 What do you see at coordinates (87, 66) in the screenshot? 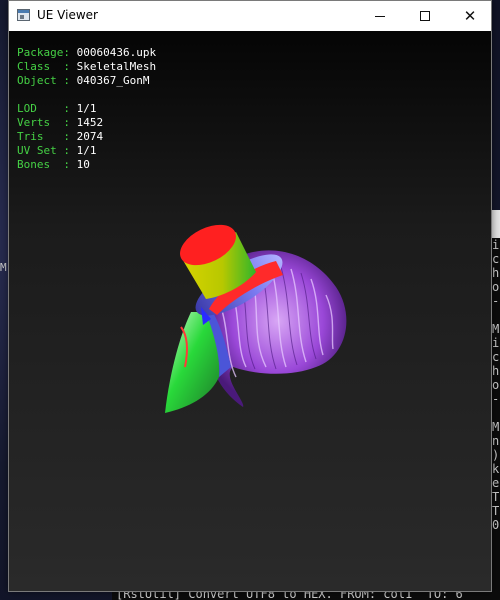
I see `info-class: Class : SkeletalMesh` at bounding box center [87, 66].